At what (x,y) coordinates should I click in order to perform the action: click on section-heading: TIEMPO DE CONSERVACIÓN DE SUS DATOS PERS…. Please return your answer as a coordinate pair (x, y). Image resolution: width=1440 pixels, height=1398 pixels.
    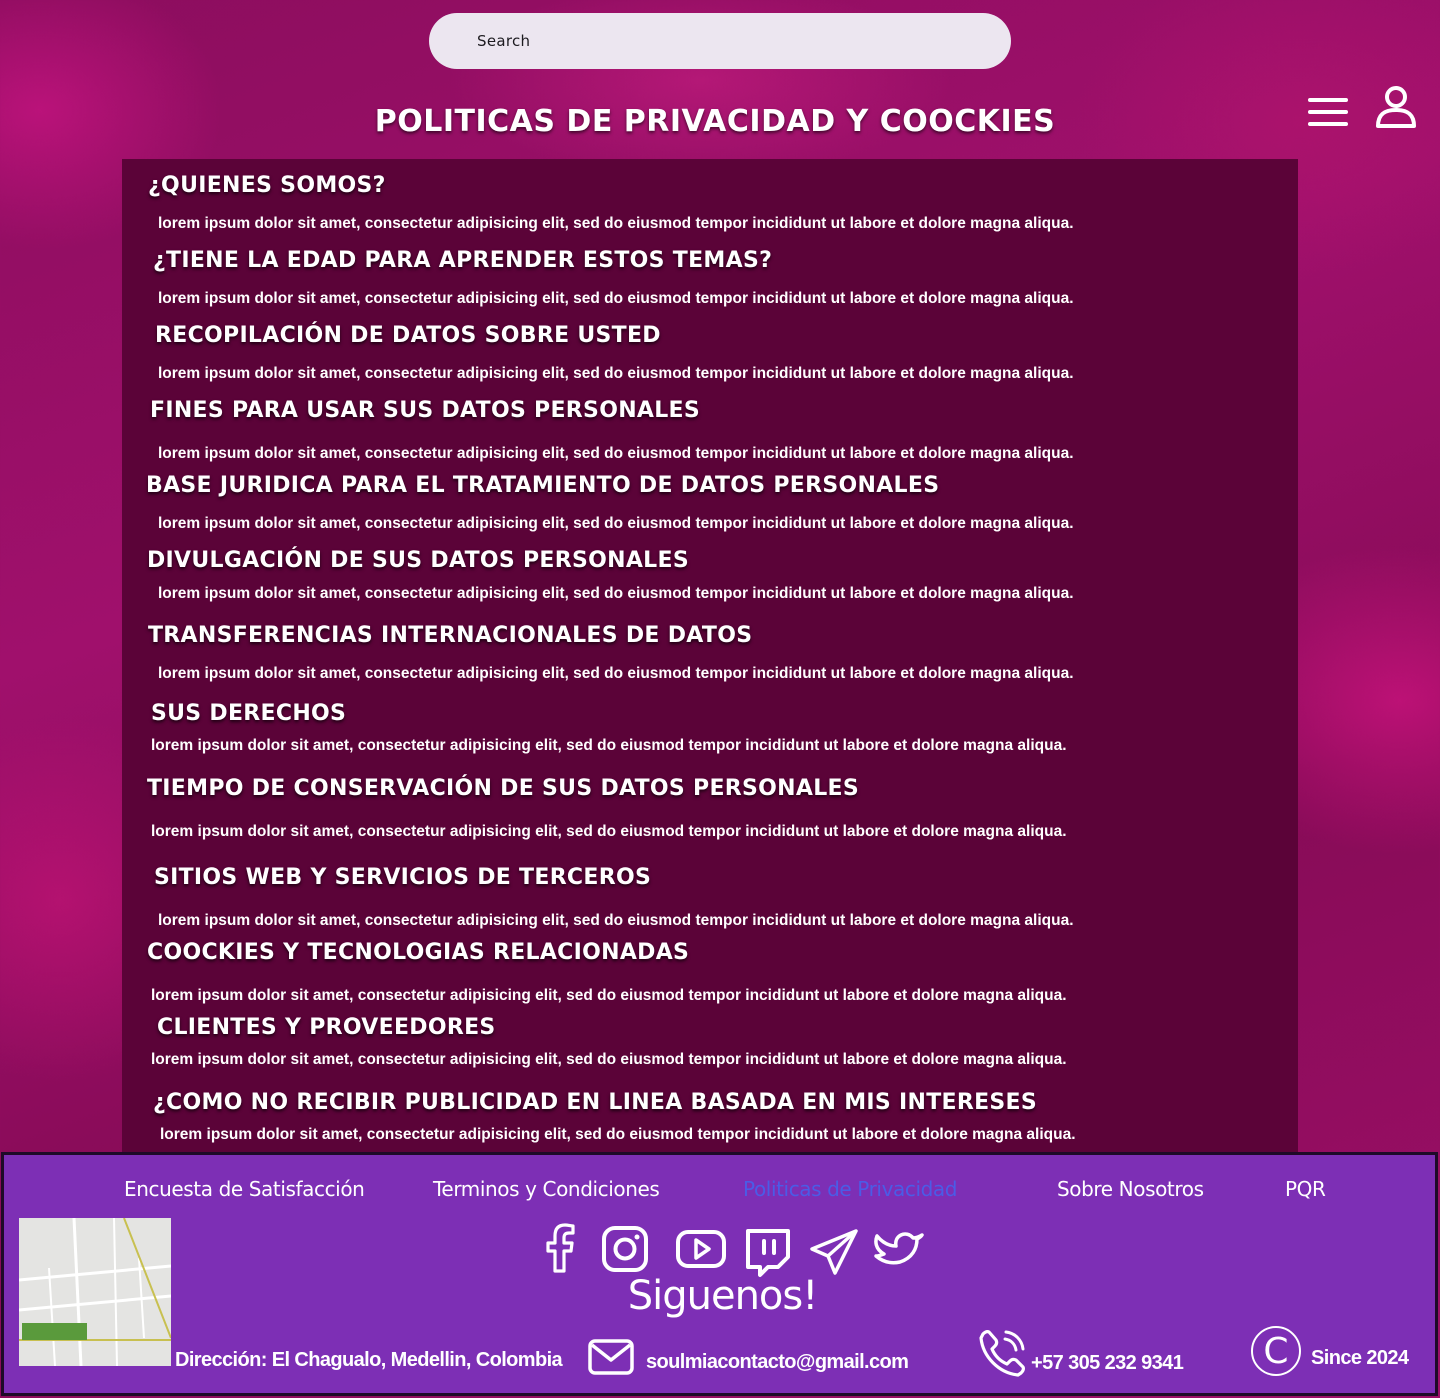
    Looking at the image, I should click on (503, 788).